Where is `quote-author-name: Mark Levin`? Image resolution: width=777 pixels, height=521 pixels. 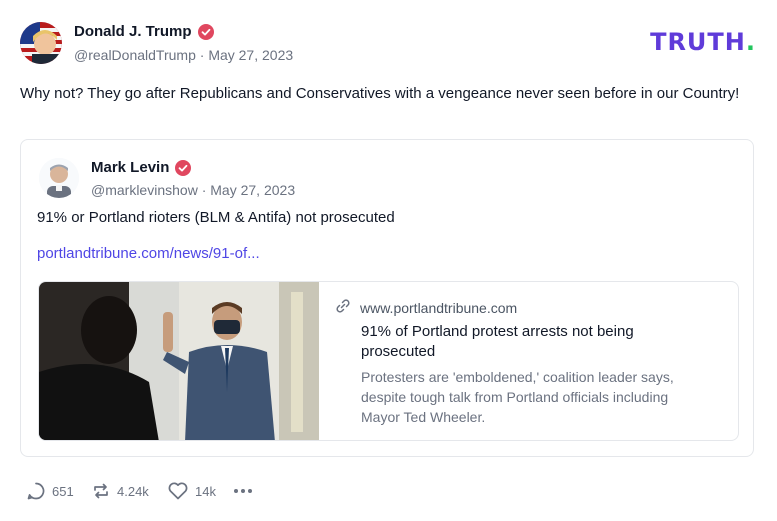
quote-author-name: Mark Levin is located at coordinates (141, 168).